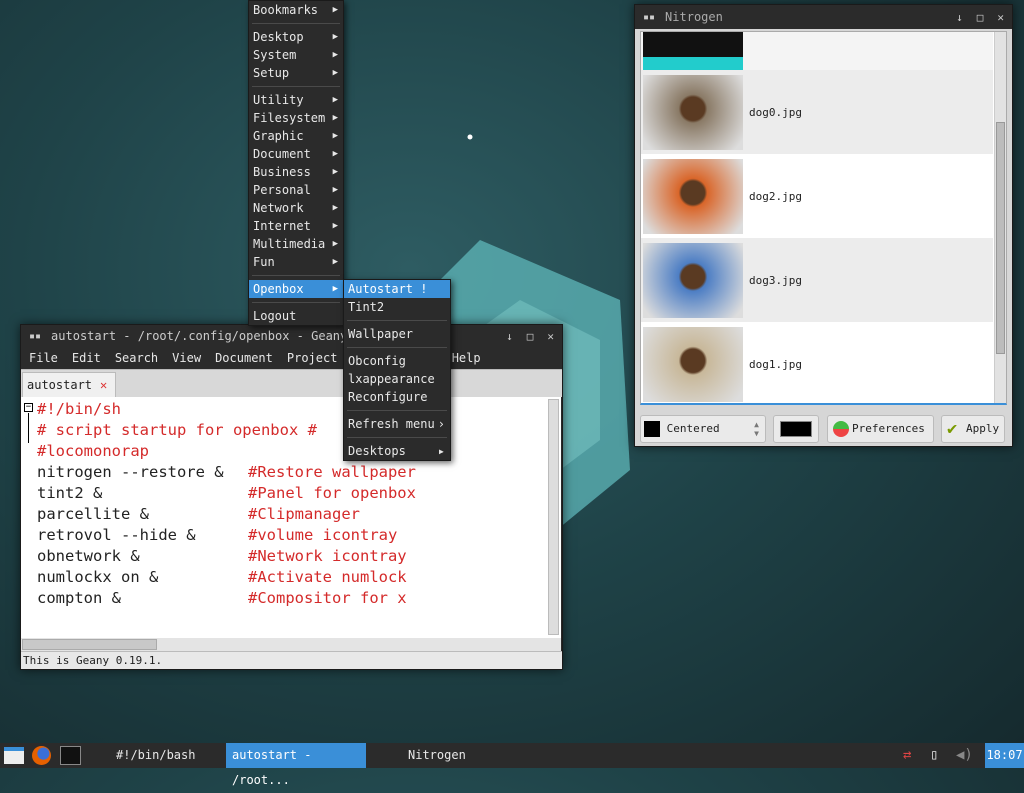 The height and width of the screenshot is (793, 1024). I want to click on list-item: dog1.jpg, so click(817, 362).